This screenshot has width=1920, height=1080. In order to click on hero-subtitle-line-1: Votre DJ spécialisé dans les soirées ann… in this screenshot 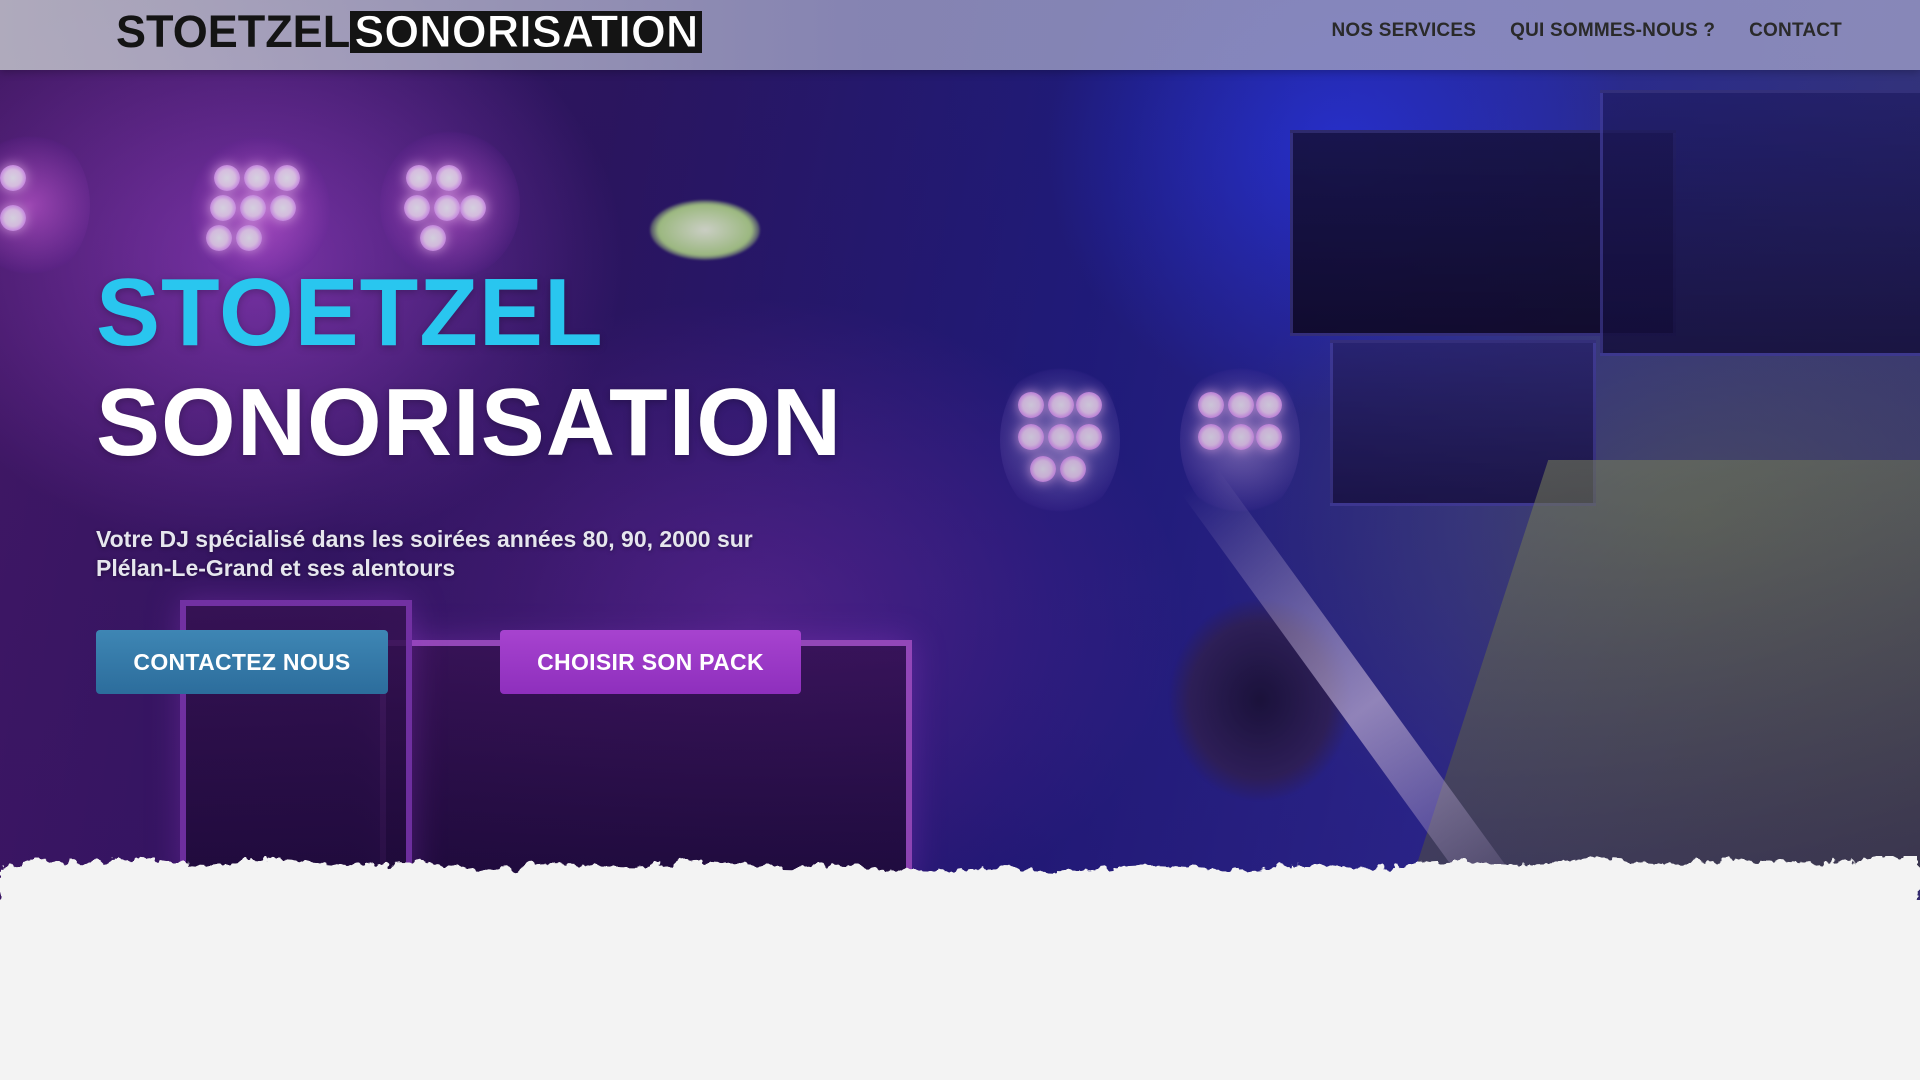, I will do `click(424, 539)`.